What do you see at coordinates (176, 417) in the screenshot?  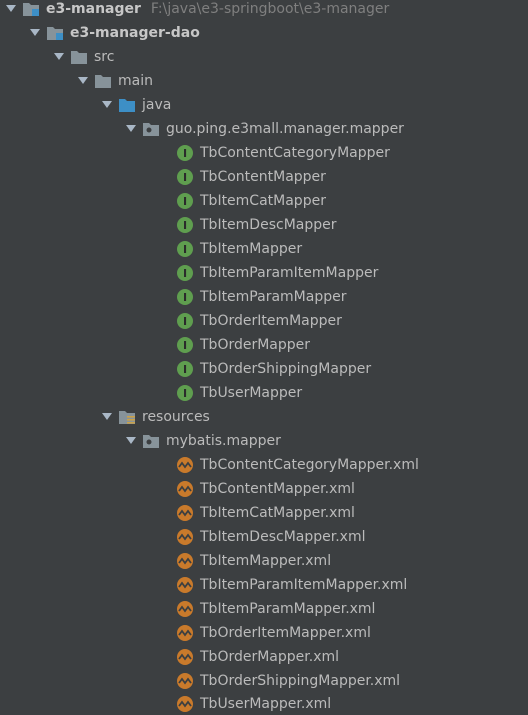 I see `tree-label-resources: resources` at bounding box center [176, 417].